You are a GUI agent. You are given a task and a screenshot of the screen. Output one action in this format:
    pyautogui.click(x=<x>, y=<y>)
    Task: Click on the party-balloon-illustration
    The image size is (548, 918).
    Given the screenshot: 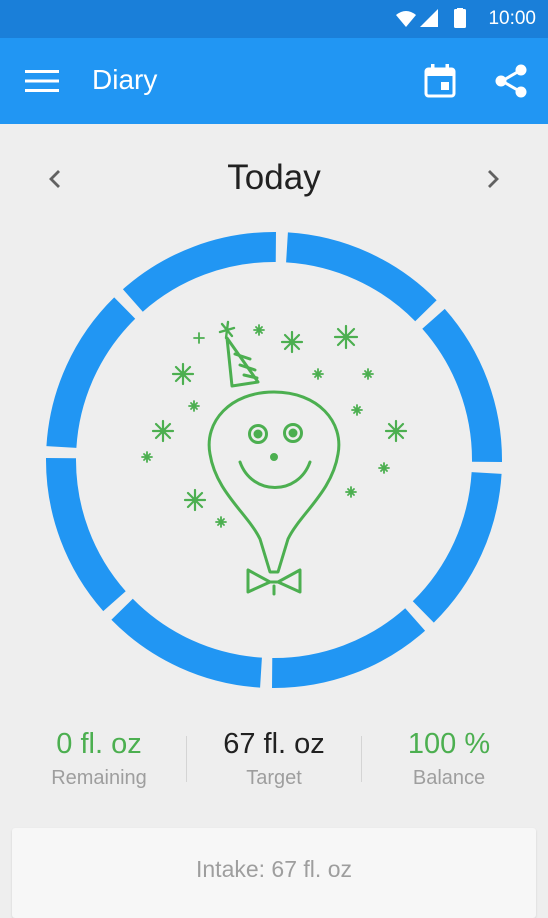 What is the action you would take?
    pyautogui.click(x=274, y=458)
    